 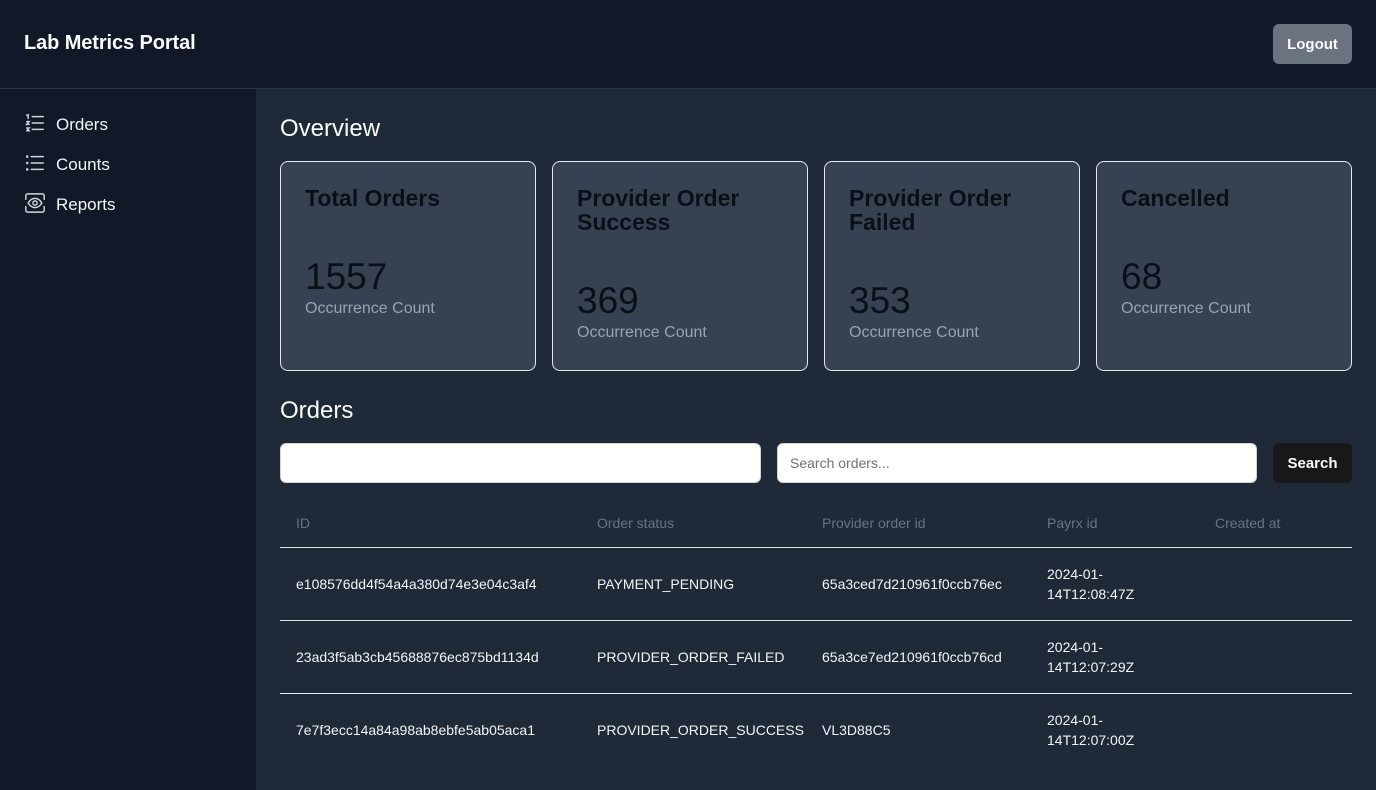 What do you see at coordinates (874, 523) in the screenshot?
I see `column-header-provider-order-id: Provider order id` at bounding box center [874, 523].